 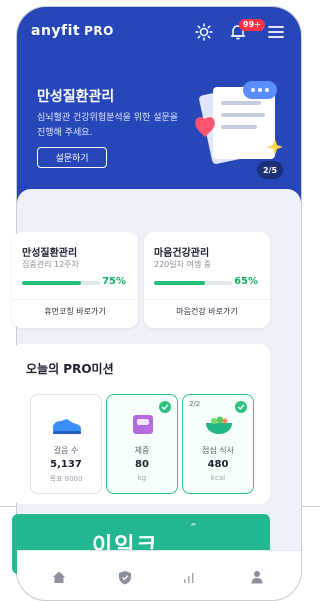 I want to click on menu-icon, so click(x=276, y=32).